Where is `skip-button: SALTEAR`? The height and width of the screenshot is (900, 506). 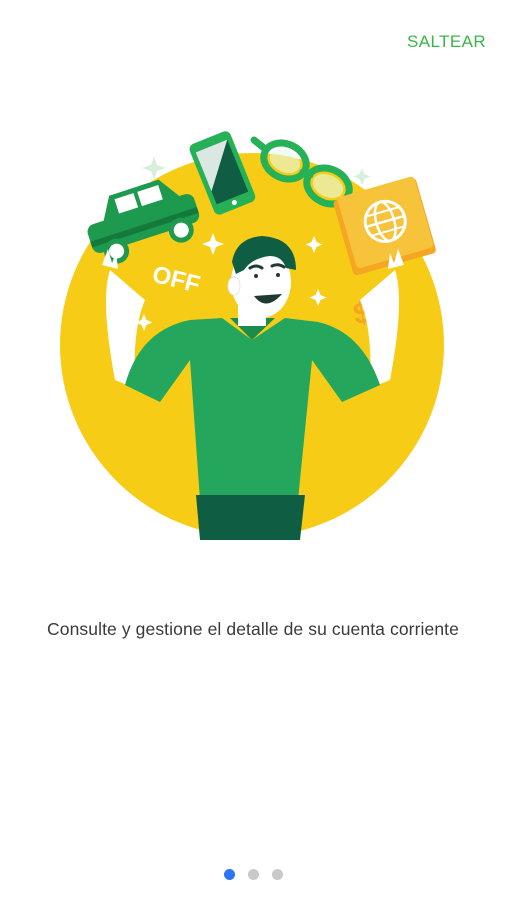 skip-button: SALTEAR is located at coordinates (446, 42).